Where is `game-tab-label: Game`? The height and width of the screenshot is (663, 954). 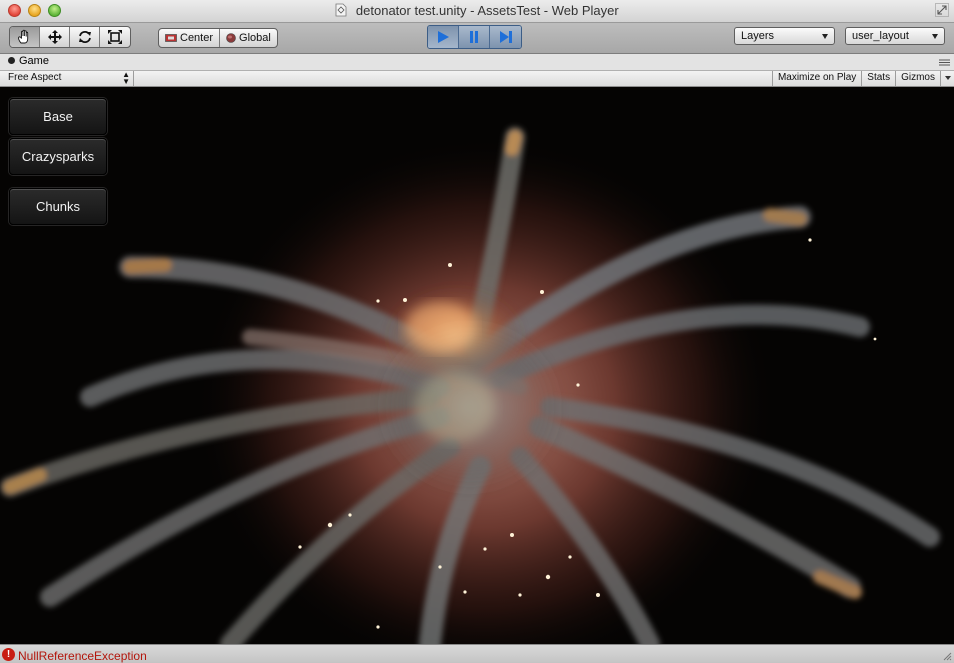 game-tab-label: Game is located at coordinates (34, 61).